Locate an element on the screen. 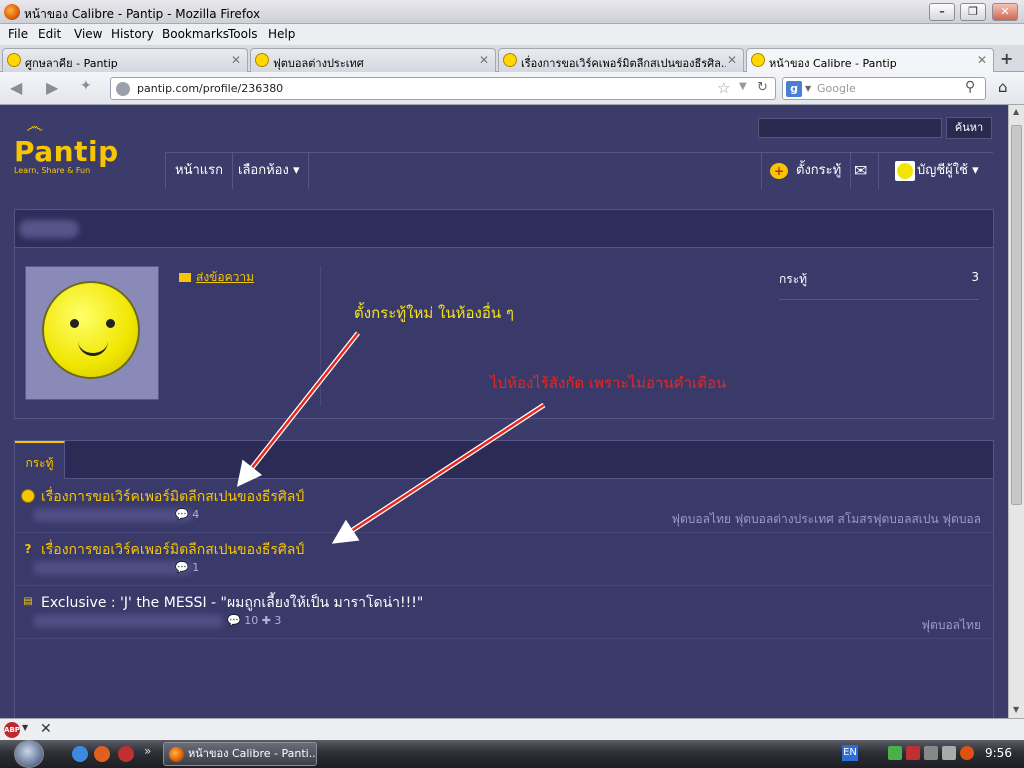  close-button: ✕ is located at coordinates (1005, 12).